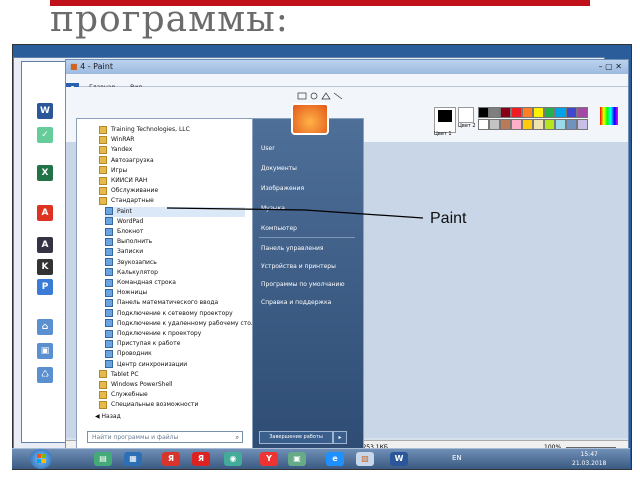 The height and width of the screenshot is (480, 640). I want to click on program-item: WordPad, so click(124, 222).